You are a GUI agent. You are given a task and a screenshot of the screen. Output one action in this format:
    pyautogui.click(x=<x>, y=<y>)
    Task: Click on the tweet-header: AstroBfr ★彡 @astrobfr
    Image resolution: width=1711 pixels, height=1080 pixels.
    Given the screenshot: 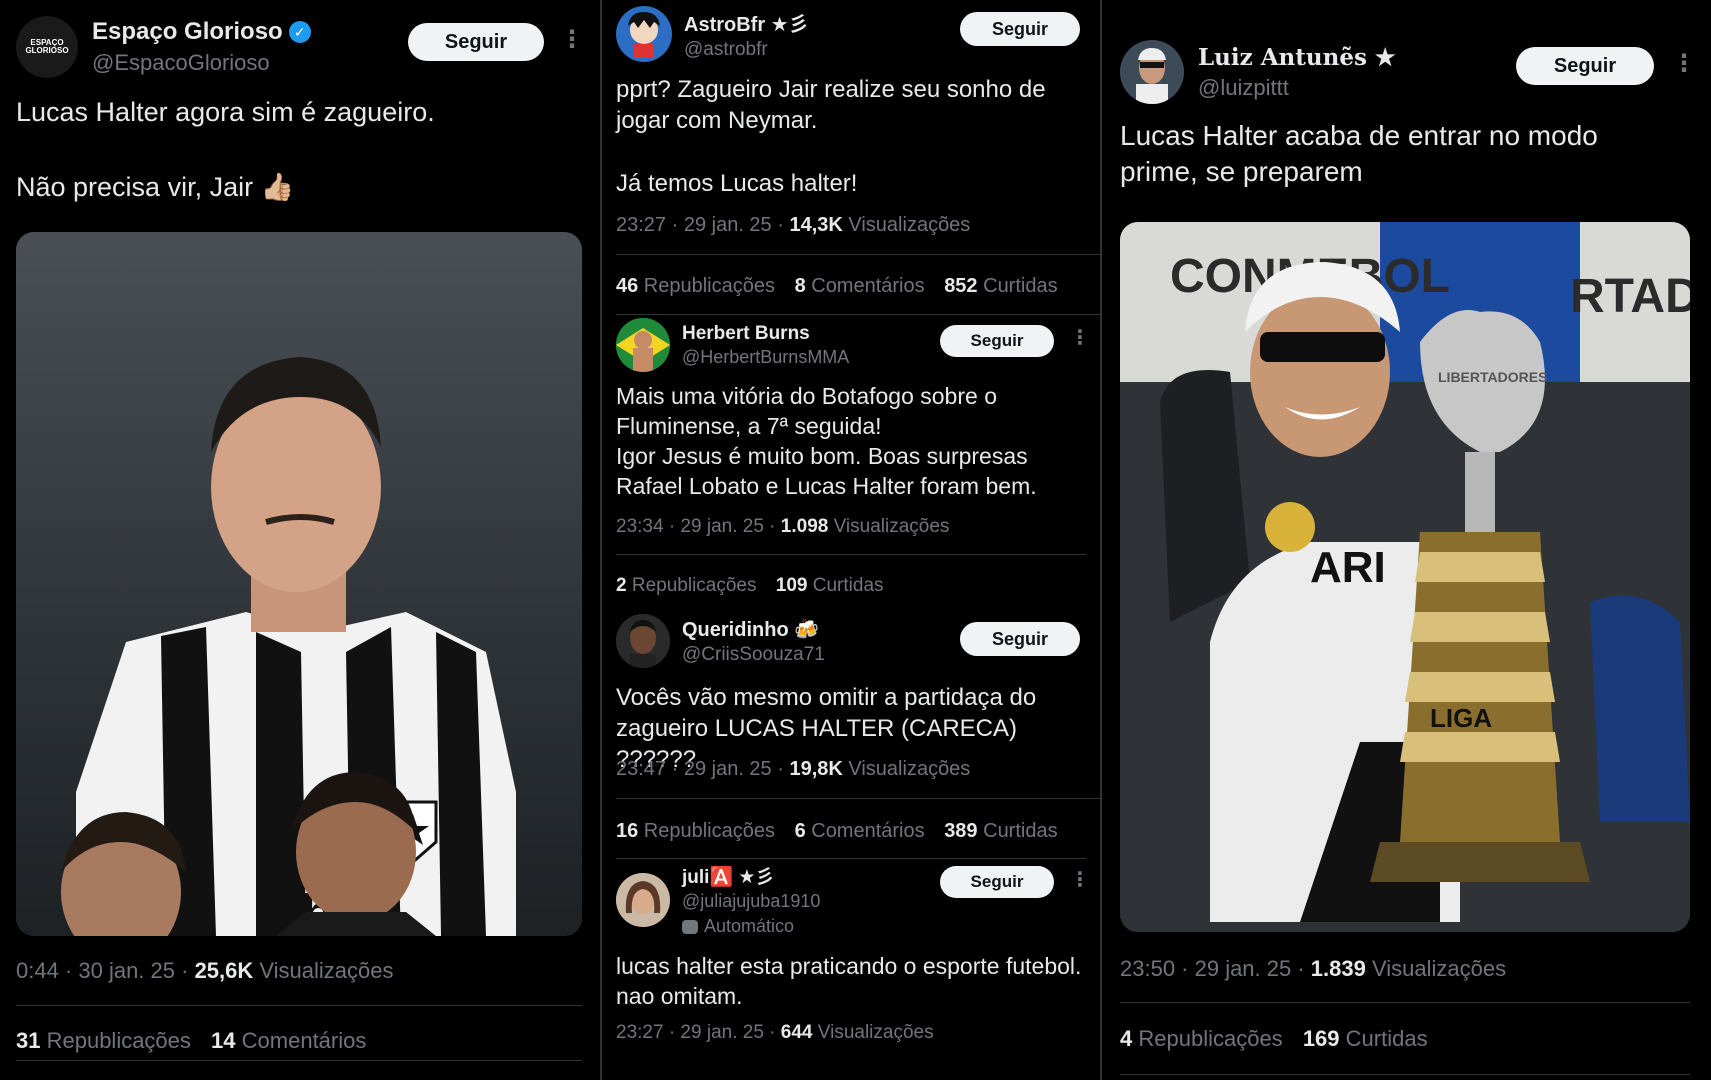 What is the action you would take?
    pyautogui.click(x=712, y=34)
    